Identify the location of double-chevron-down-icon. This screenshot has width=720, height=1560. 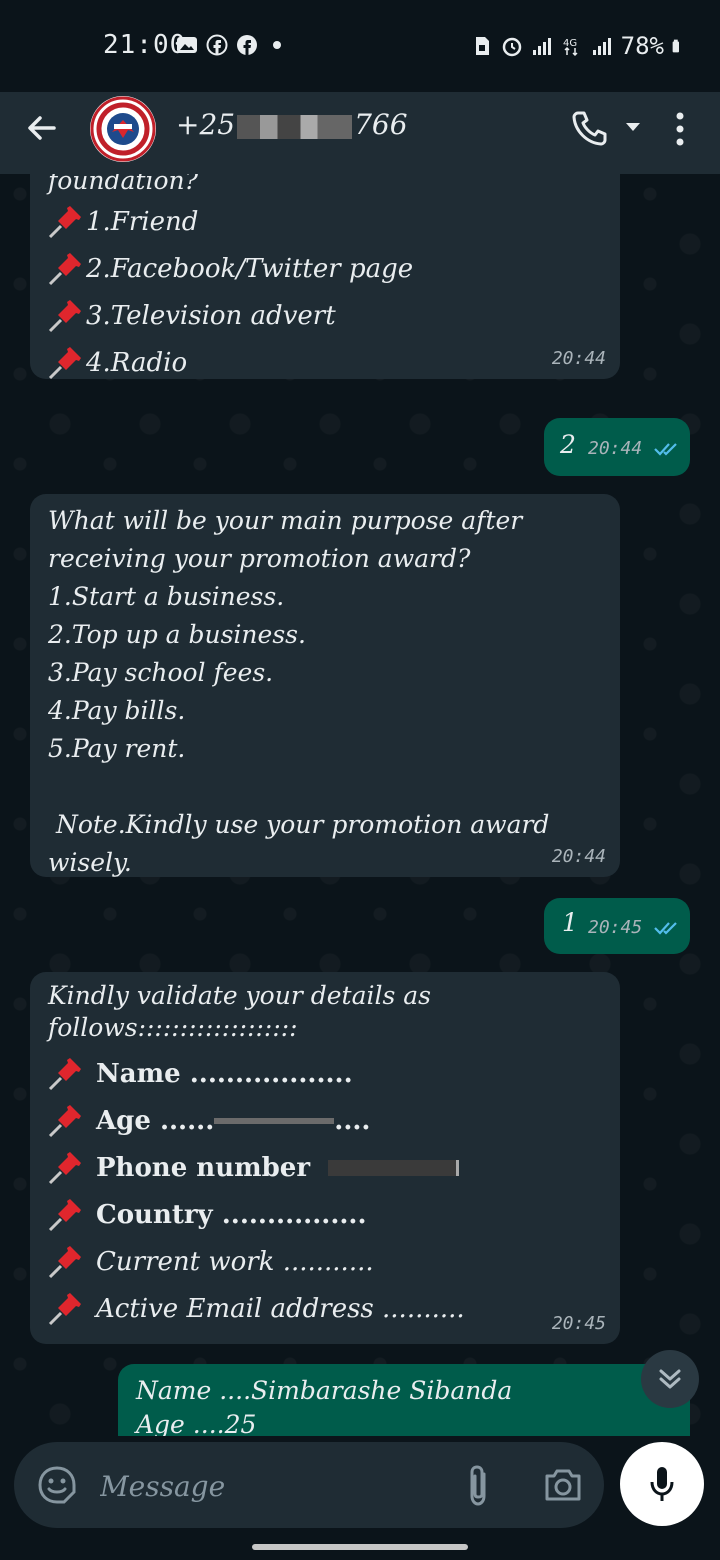
(670, 1379).